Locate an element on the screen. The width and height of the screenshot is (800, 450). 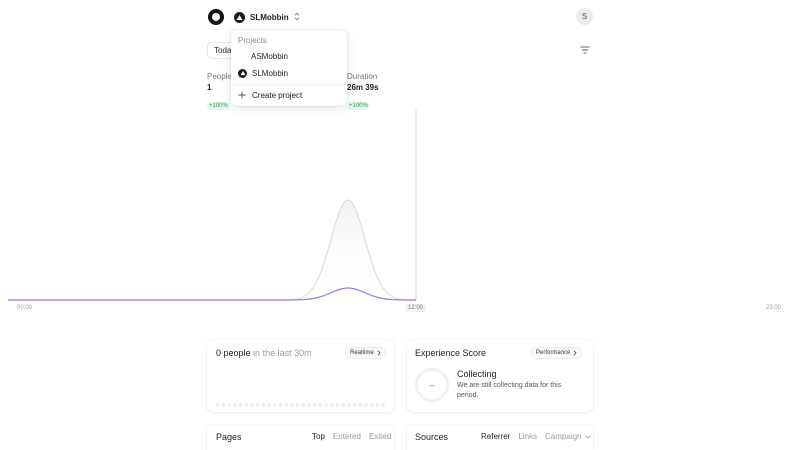
x-tick-label: 00:00 is located at coordinates (25, 308).